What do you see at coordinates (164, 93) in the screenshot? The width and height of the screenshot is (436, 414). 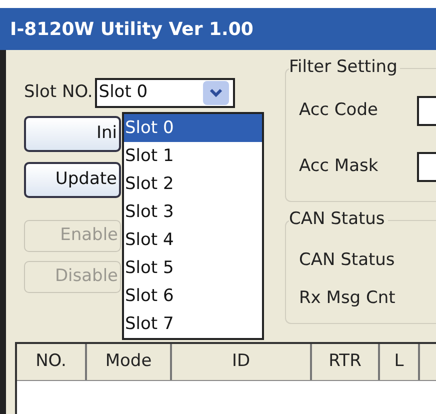 I see `slot-combobox: Slot 0` at bounding box center [164, 93].